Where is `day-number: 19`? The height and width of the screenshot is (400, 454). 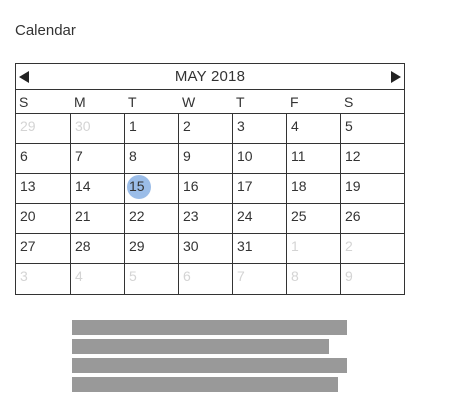
day-number: 19 is located at coordinates (353, 186).